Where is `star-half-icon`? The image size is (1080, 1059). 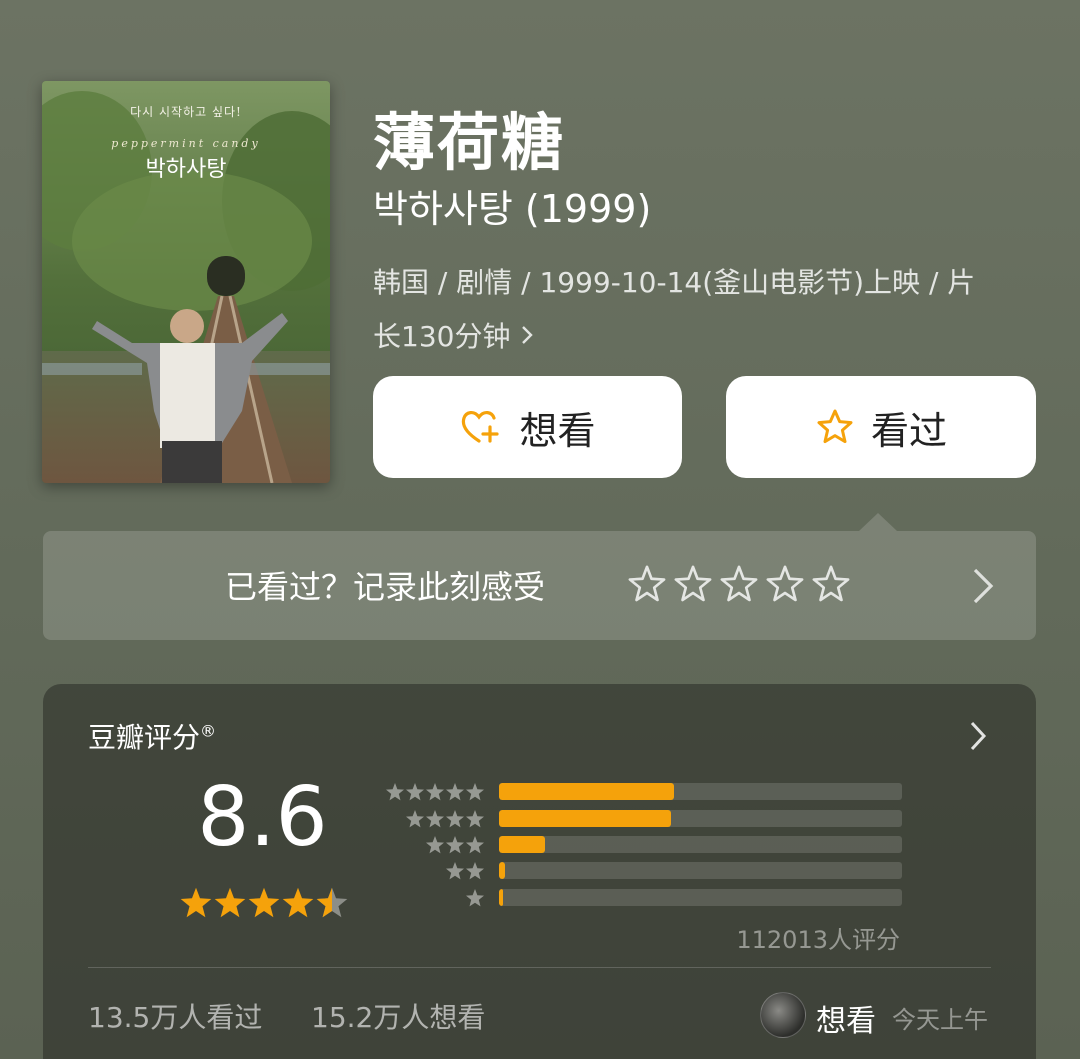 star-half-icon is located at coordinates (332, 905).